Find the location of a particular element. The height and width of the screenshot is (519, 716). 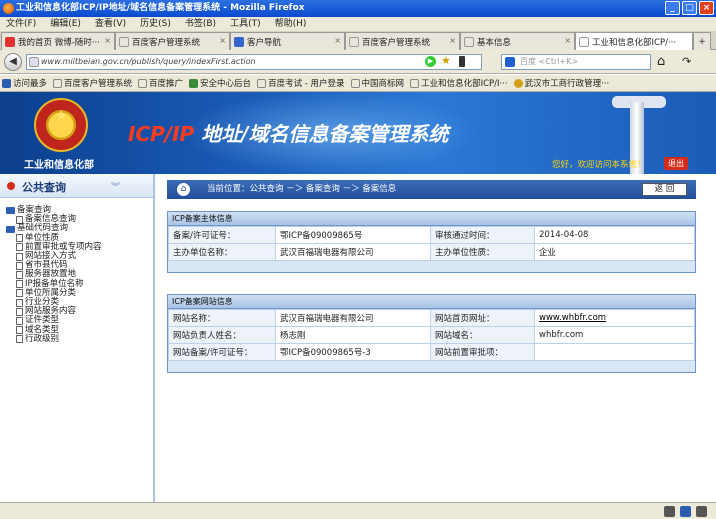

breadcrumb-text: 当前位置：公共查询 －＞ 备案查询 －＞ 备案信息 is located at coordinates (302, 189).